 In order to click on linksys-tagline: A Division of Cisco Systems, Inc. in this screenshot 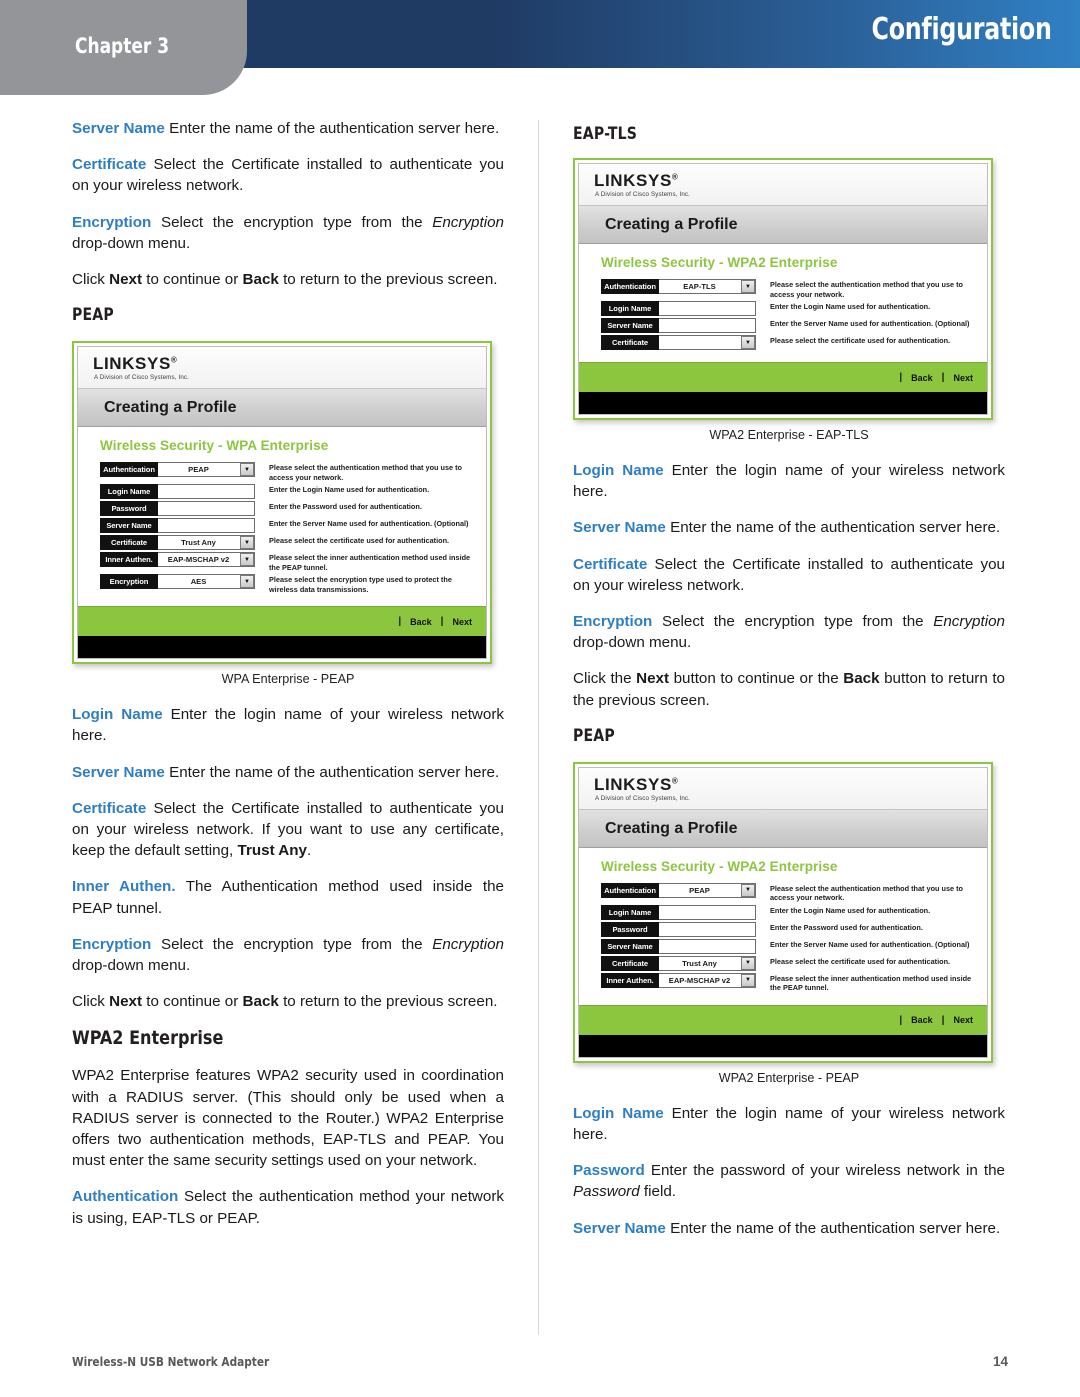, I will do `click(643, 194)`.